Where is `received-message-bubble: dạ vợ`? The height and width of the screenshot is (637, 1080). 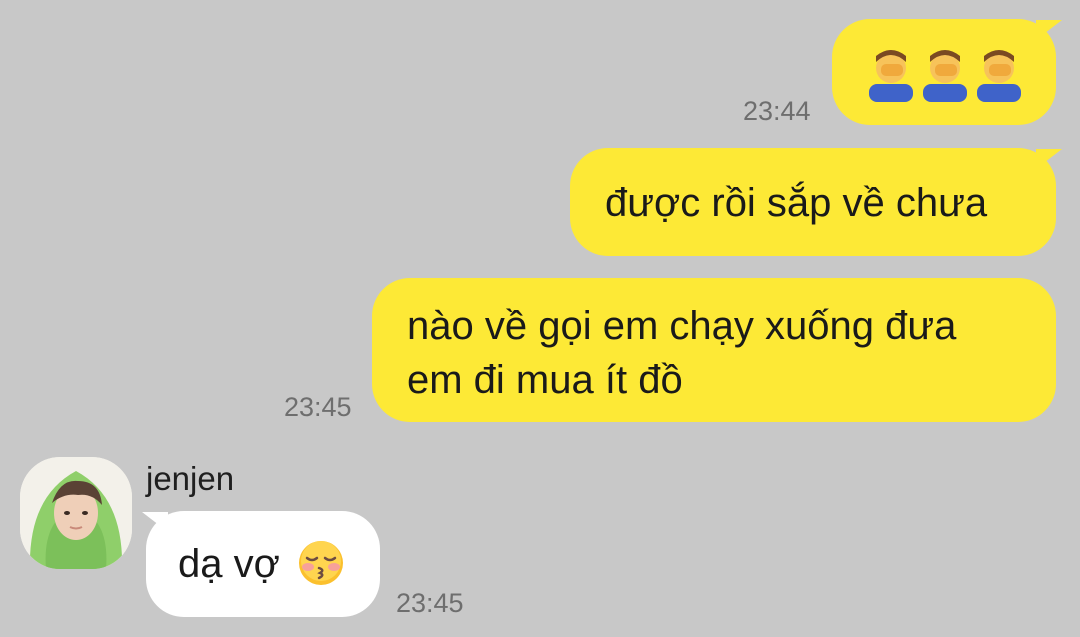 received-message-bubble: dạ vợ is located at coordinates (263, 564).